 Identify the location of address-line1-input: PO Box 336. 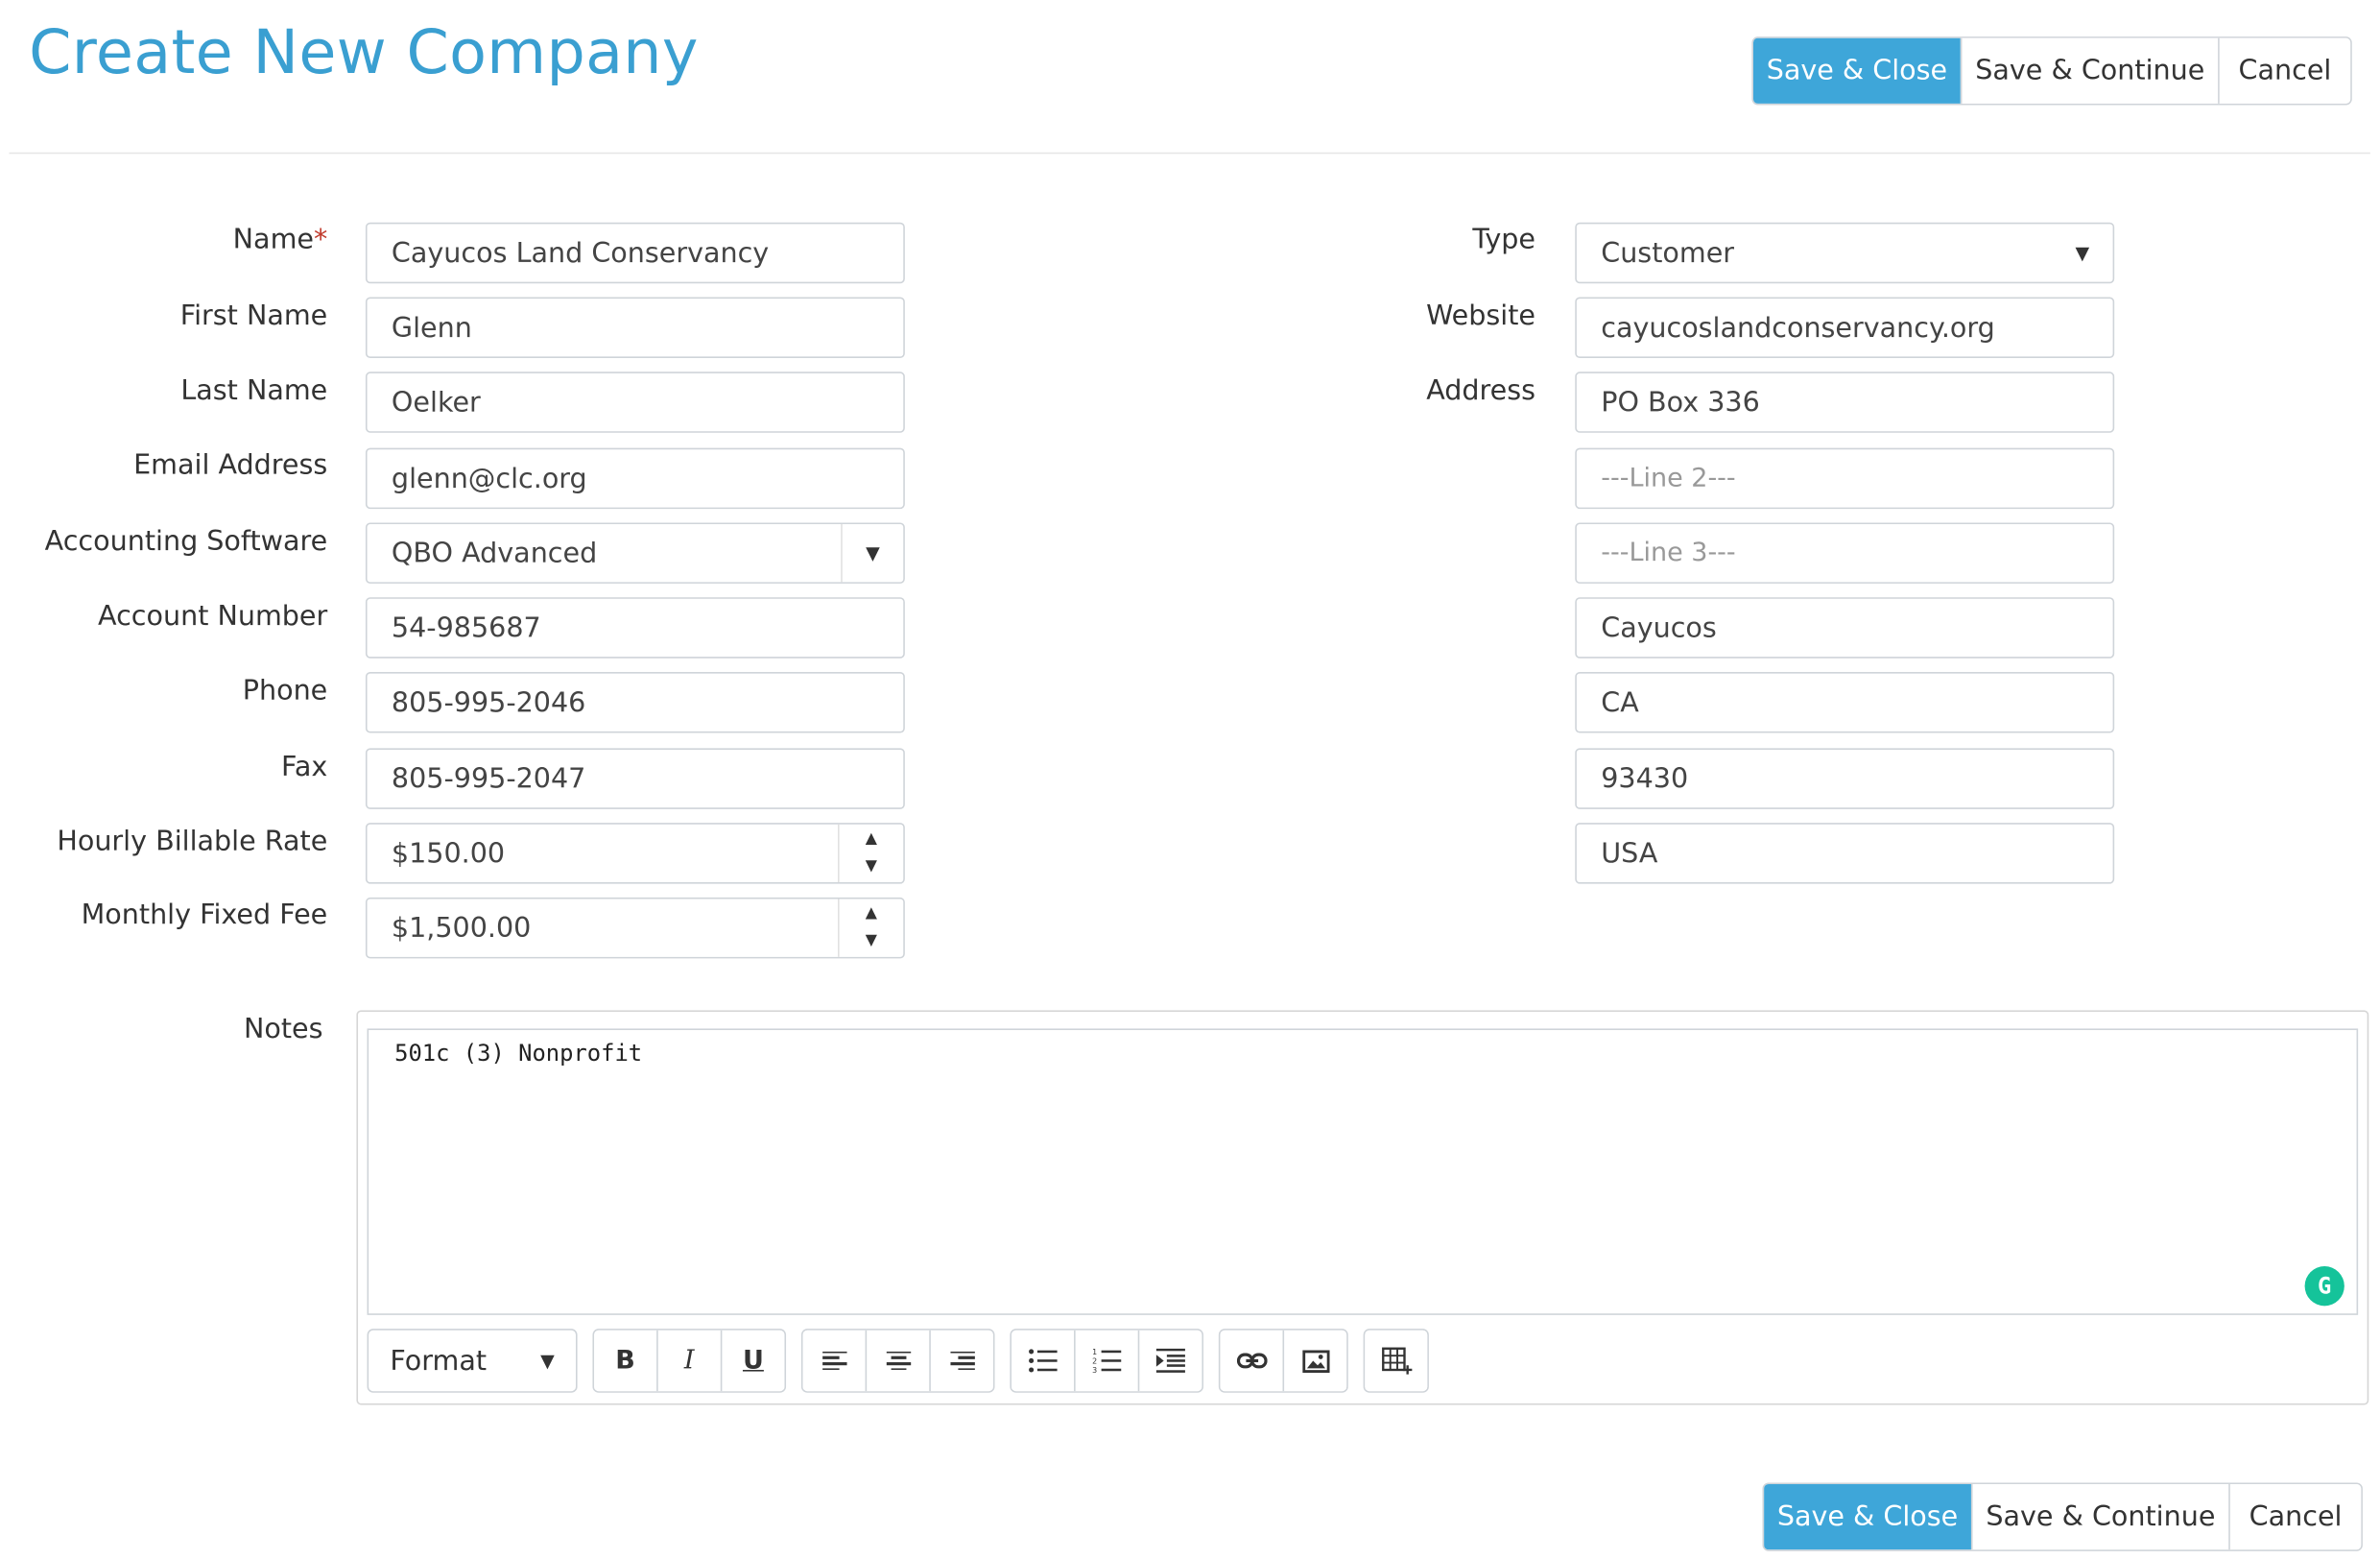
(1845, 402).